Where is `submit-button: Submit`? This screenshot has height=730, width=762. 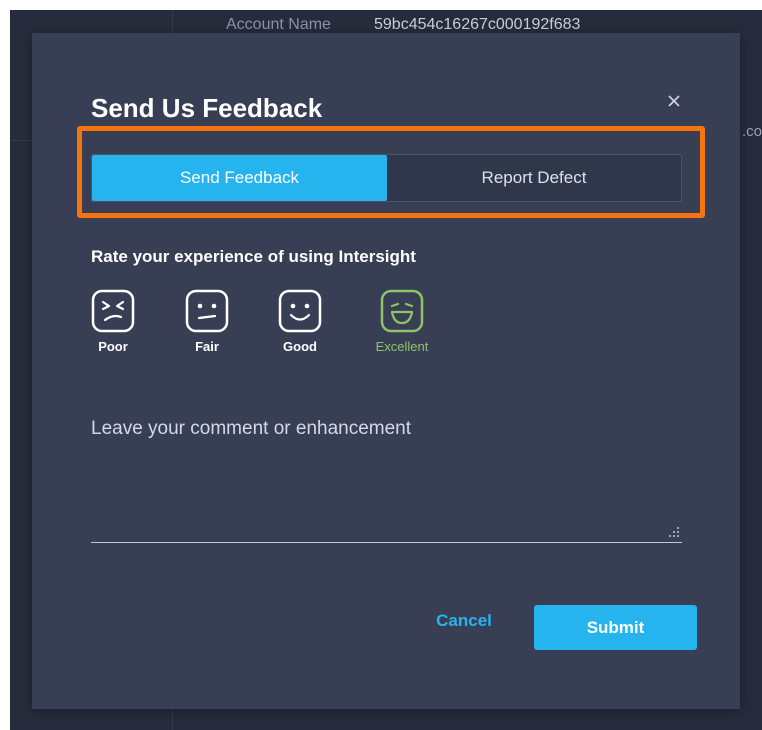 submit-button: Submit is located at coordinates (615, 627).